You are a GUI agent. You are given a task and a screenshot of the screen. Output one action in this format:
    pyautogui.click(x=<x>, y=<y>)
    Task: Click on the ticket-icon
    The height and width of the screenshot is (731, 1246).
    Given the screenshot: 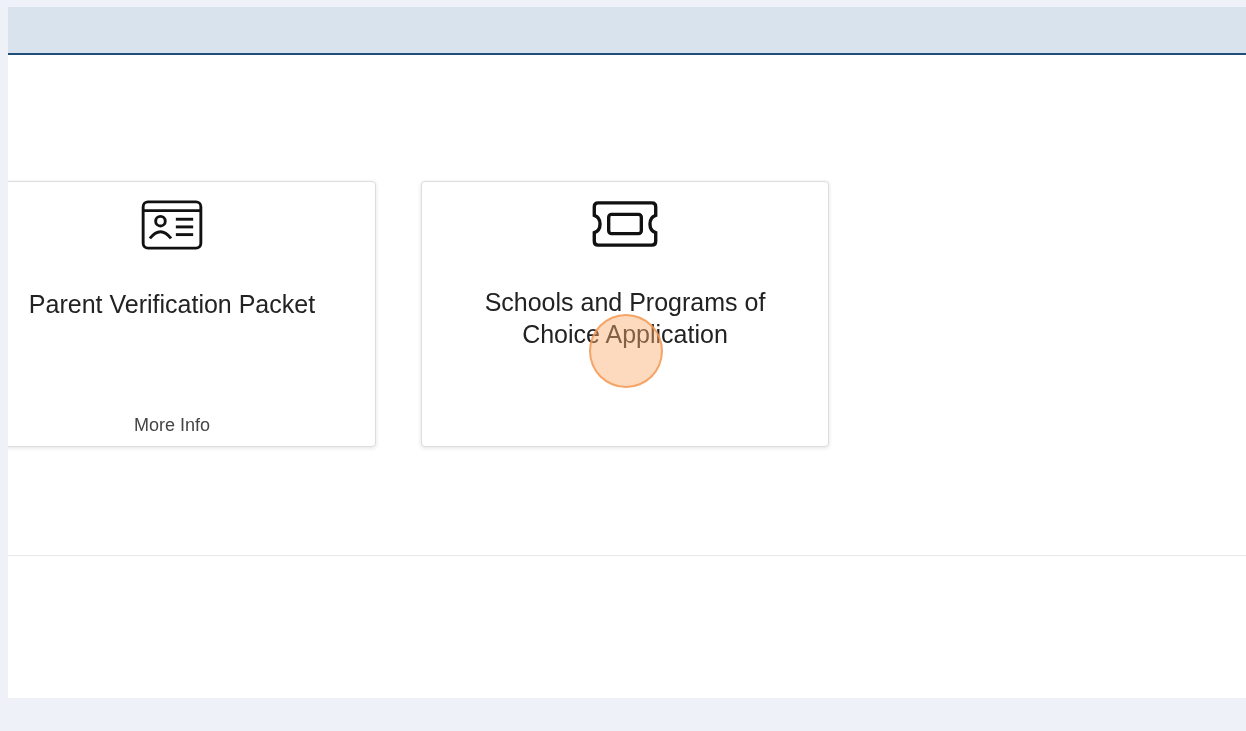 What is the action you would take?
    pyautogui.click(x=625, y=224)
    